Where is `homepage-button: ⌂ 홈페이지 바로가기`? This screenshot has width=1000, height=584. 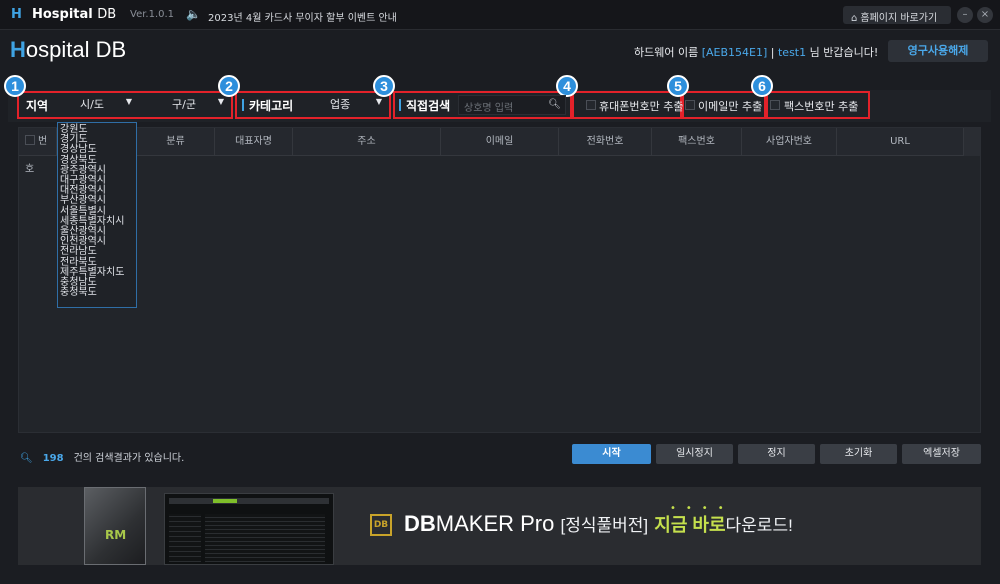
homepage-button: ⌂ 홈페이지 바로가기 is located at coordinates (897, 15).